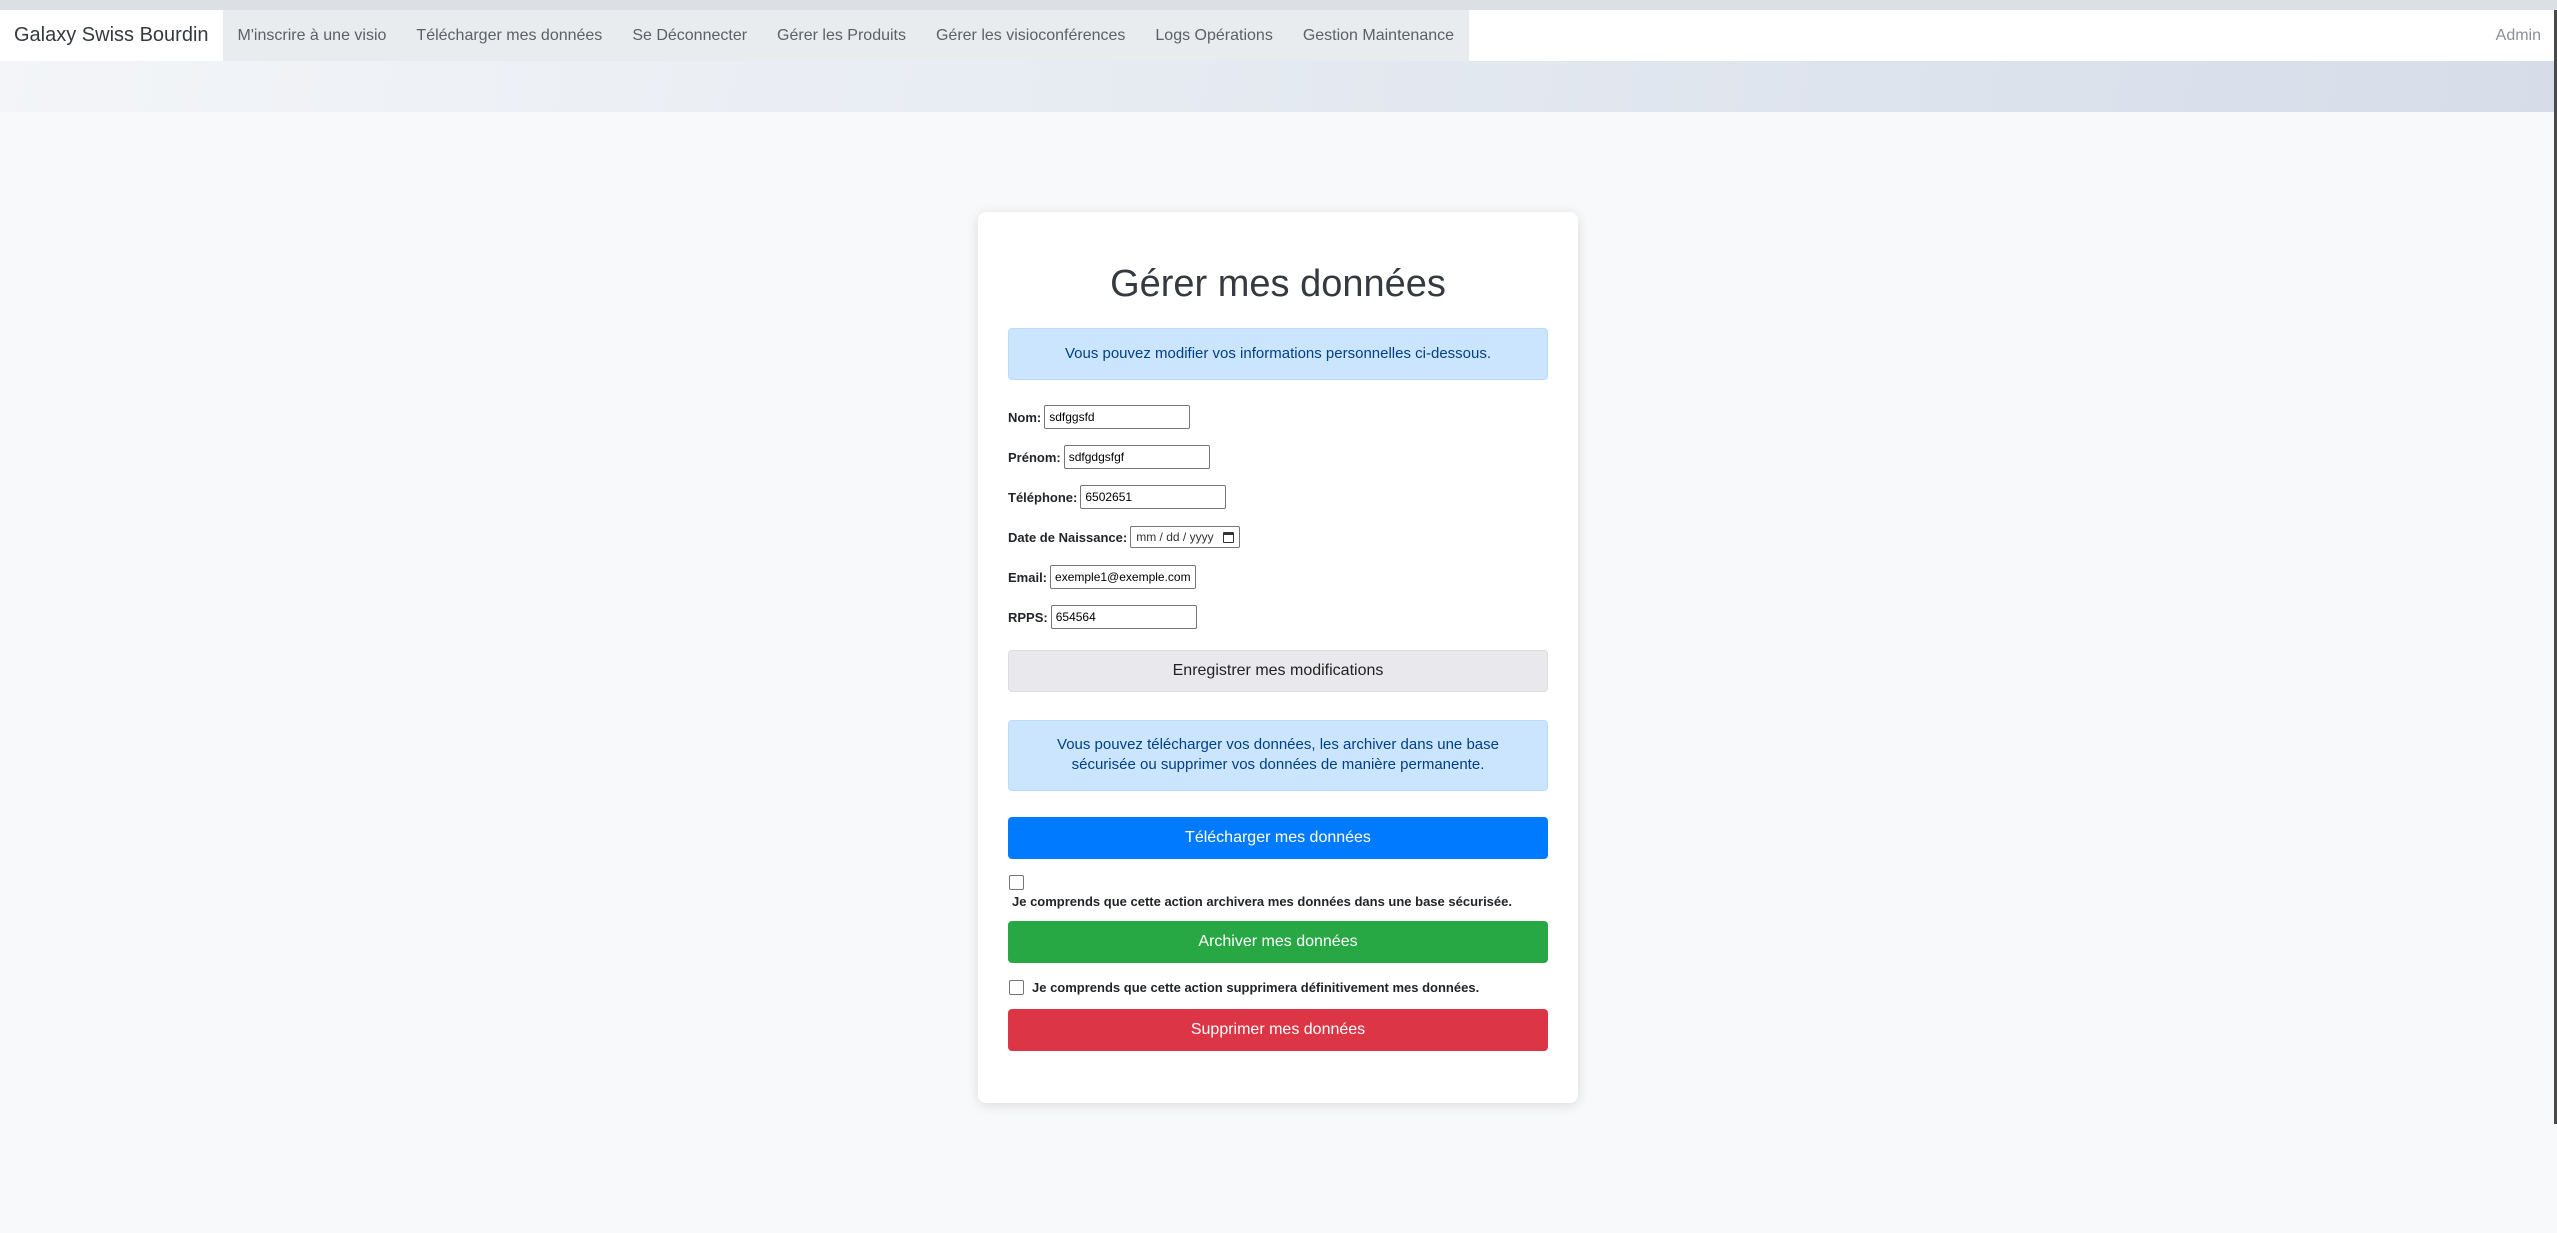  Describe the element at coordinates (1378, 35) in the screenshot. I see `nav-link-gestion-maintenance: Gestion Maintenance` at that location.